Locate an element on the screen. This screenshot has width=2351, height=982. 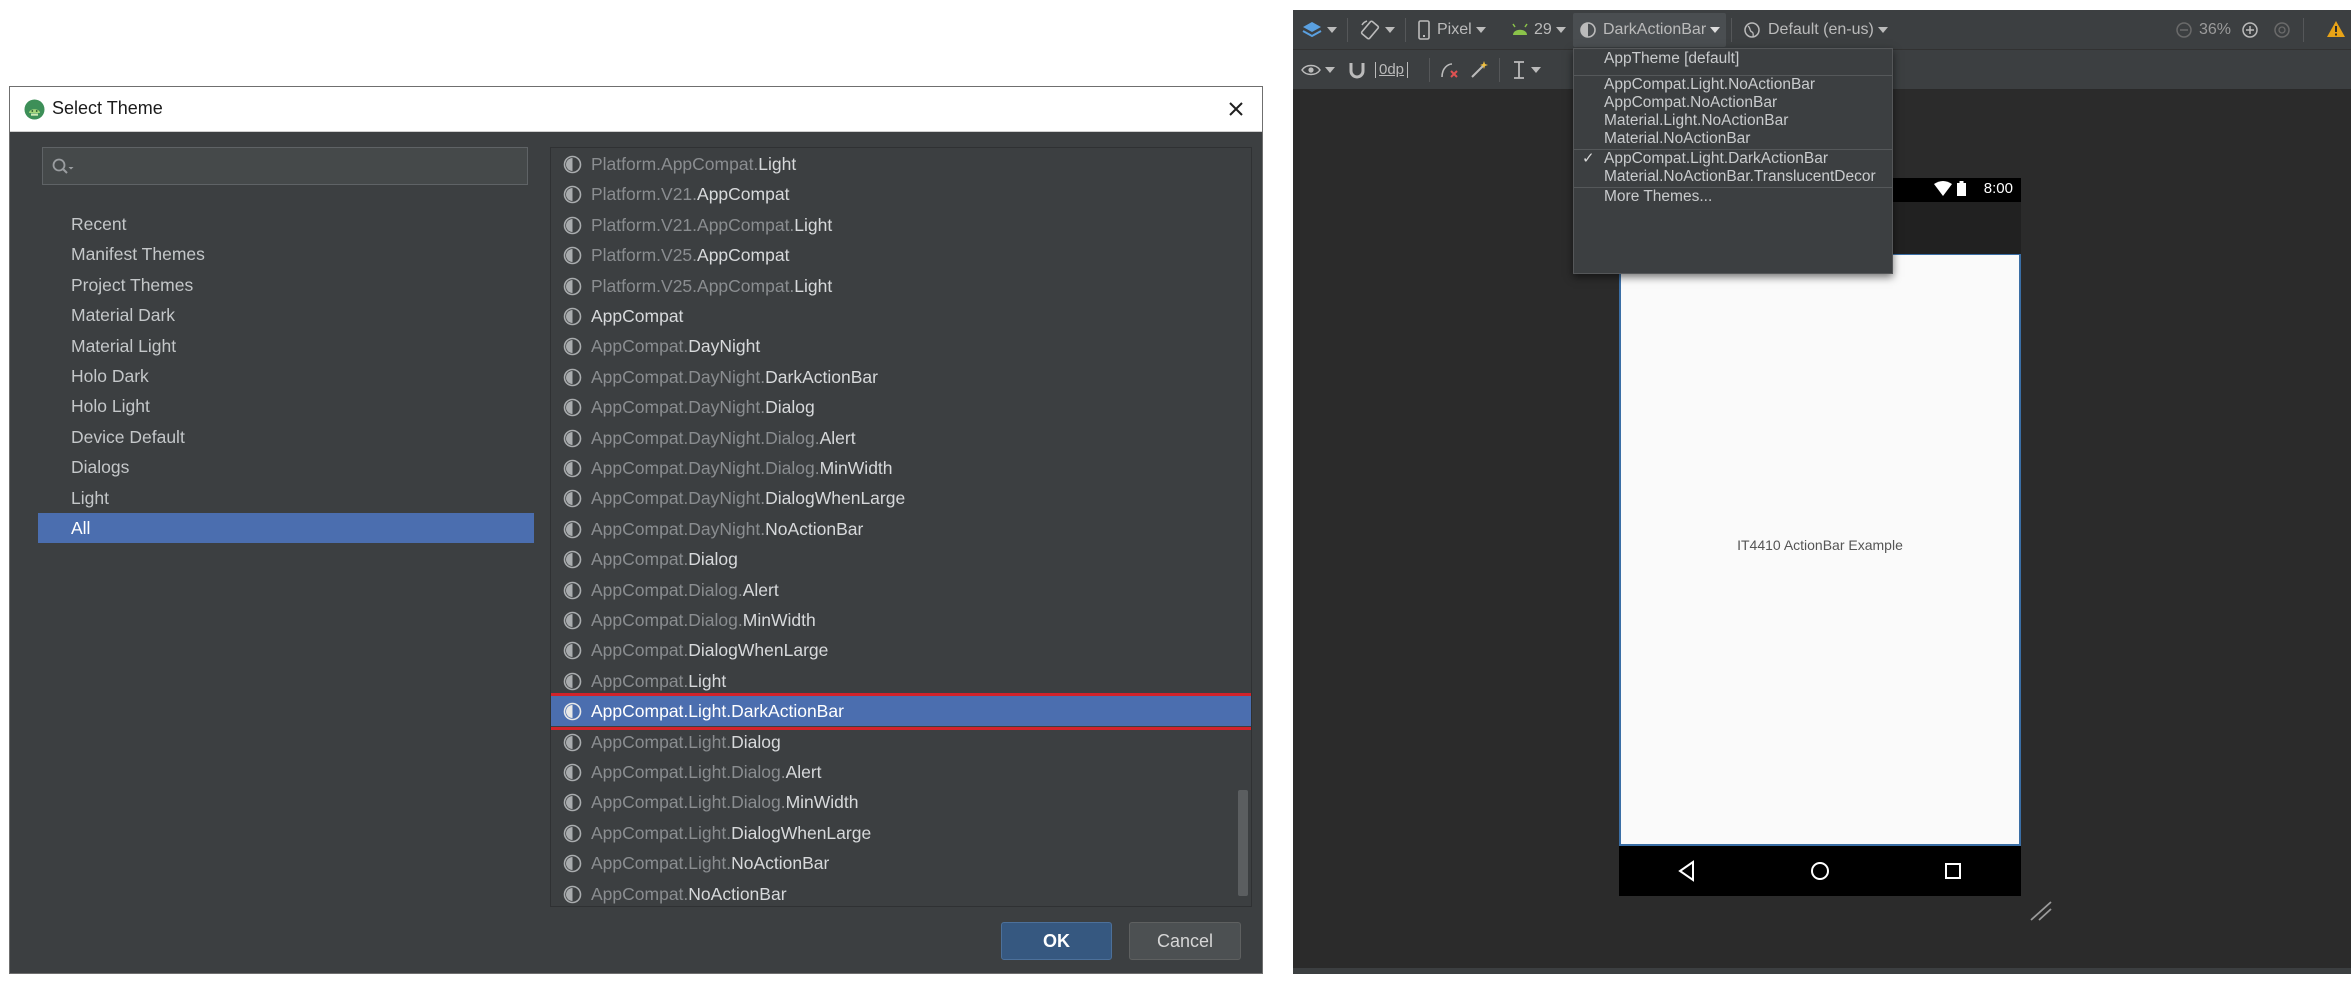
theme-menu-item-label: Material.NoActionBar is located at coordinates (1677, 138).